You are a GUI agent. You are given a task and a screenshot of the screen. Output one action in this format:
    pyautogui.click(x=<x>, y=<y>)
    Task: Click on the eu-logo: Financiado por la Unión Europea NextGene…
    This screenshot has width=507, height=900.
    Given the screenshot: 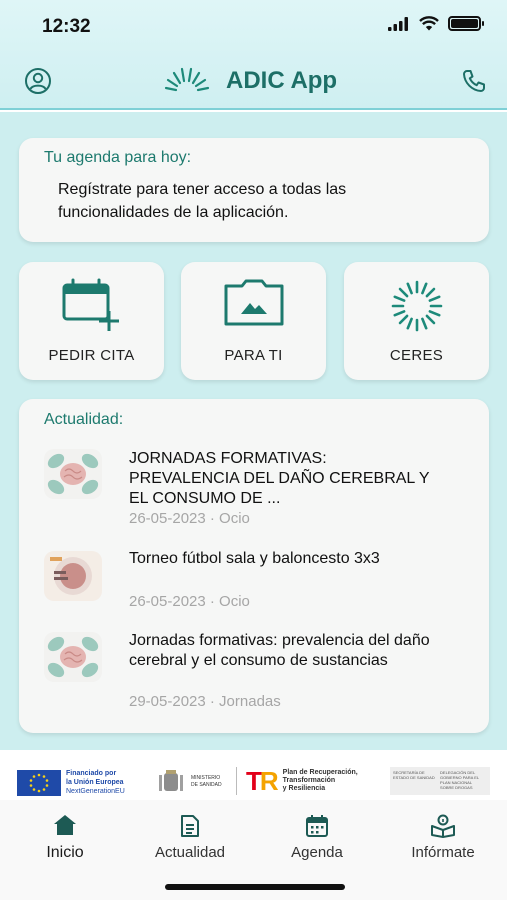 What is the action you would take?
    pyautogui.click(x=71, y=782)
    